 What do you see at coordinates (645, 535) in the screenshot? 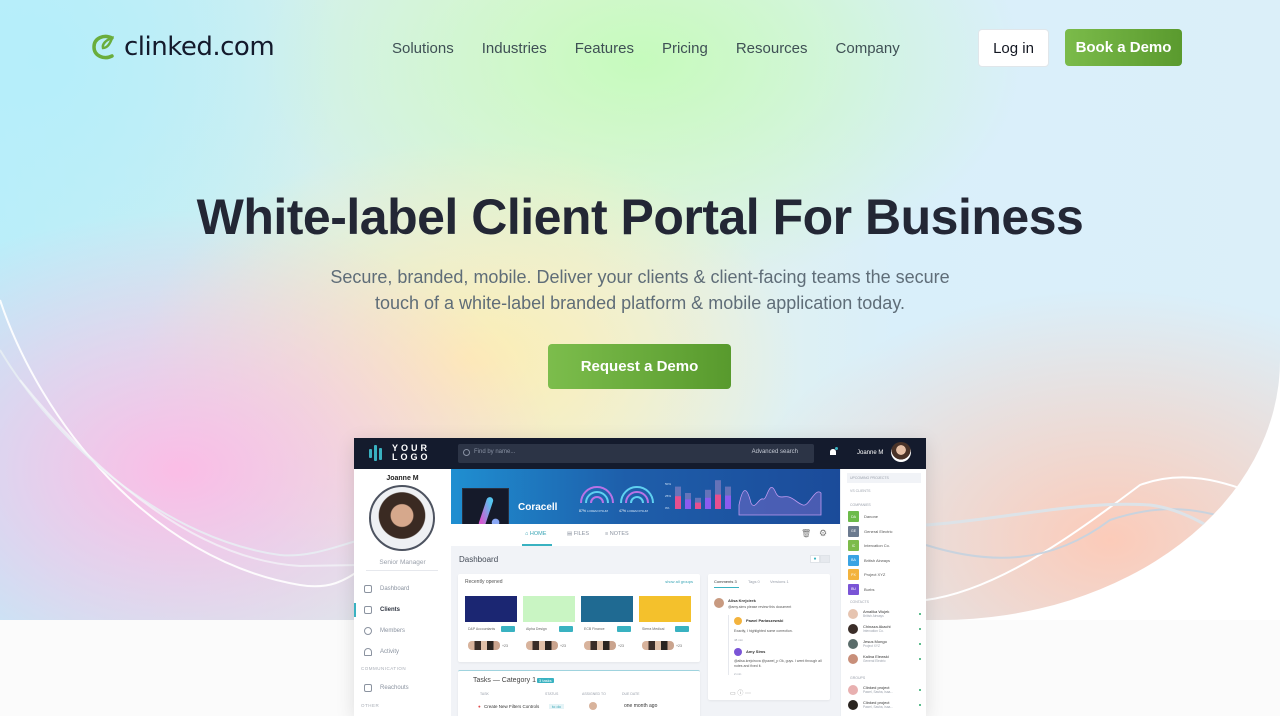
I see `company-tabs: ⌂ HOME ▤ FILES ≡ NOTES 🗑 ⚙` at bounding box center [645, 535].